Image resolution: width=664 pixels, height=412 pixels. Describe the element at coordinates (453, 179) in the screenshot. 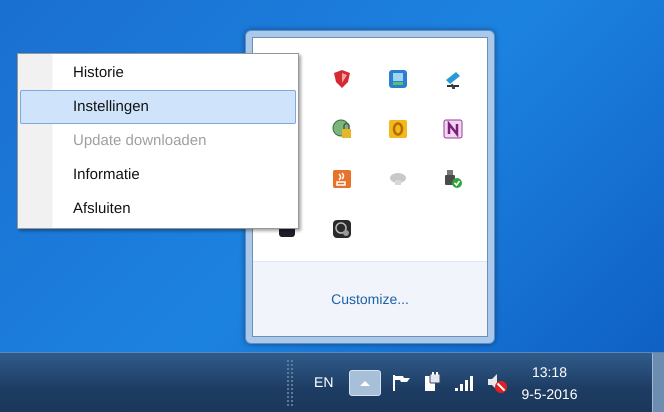

I see `usb-check-icon` at that location.